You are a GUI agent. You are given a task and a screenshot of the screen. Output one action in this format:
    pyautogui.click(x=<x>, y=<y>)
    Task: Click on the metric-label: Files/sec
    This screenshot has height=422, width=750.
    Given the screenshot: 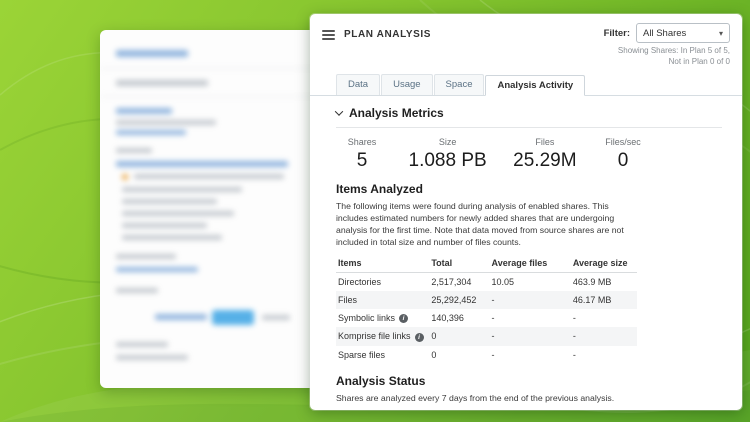 What is the action you would take?
    pyautogui.click(x=623, y=141)
    